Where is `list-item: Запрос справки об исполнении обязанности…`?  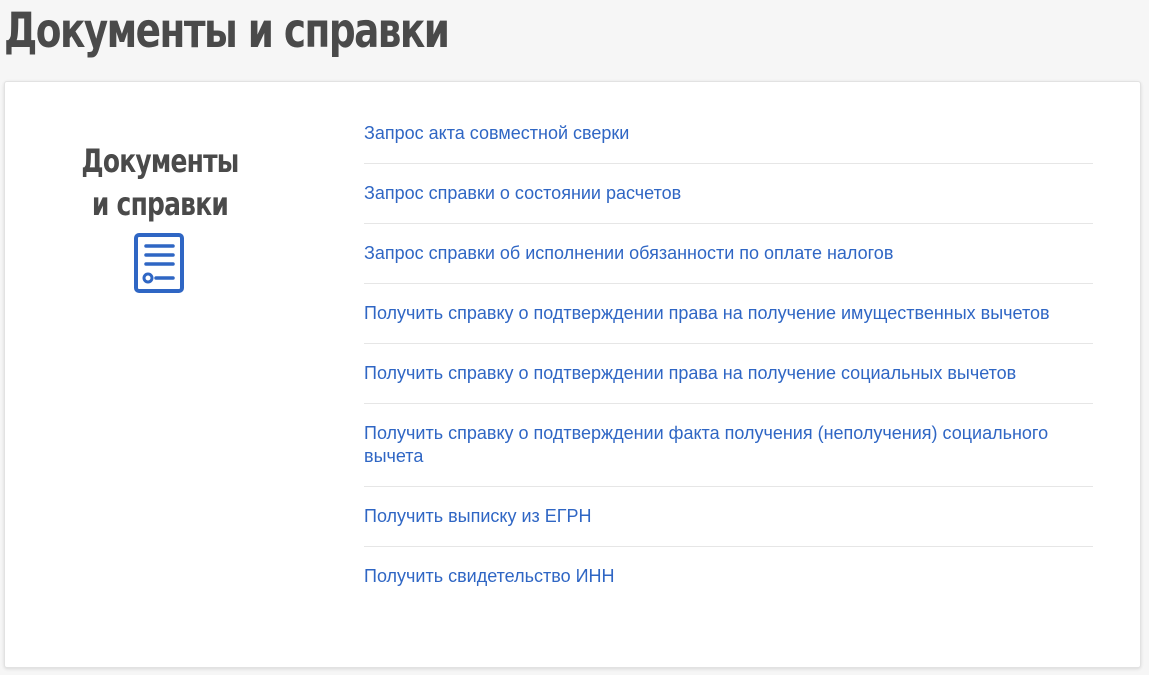
list-item: Запрос справки об исполнении обязанности… is located at coordinates (728, 254).